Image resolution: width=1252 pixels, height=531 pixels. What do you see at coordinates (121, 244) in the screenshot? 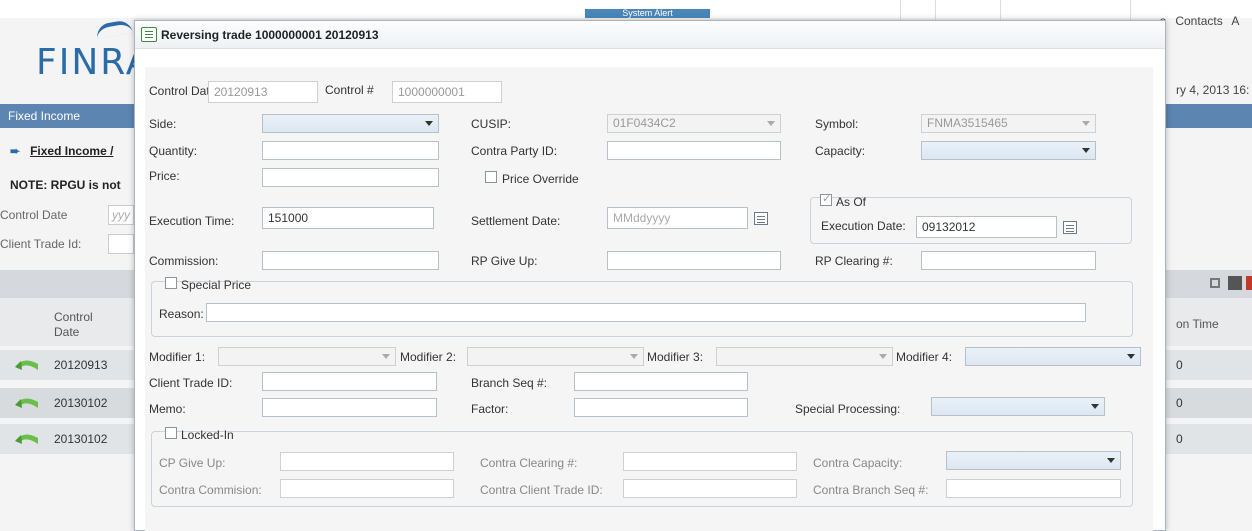
I see `client-trade-id-filter-input` at bounding box center [121, 244].